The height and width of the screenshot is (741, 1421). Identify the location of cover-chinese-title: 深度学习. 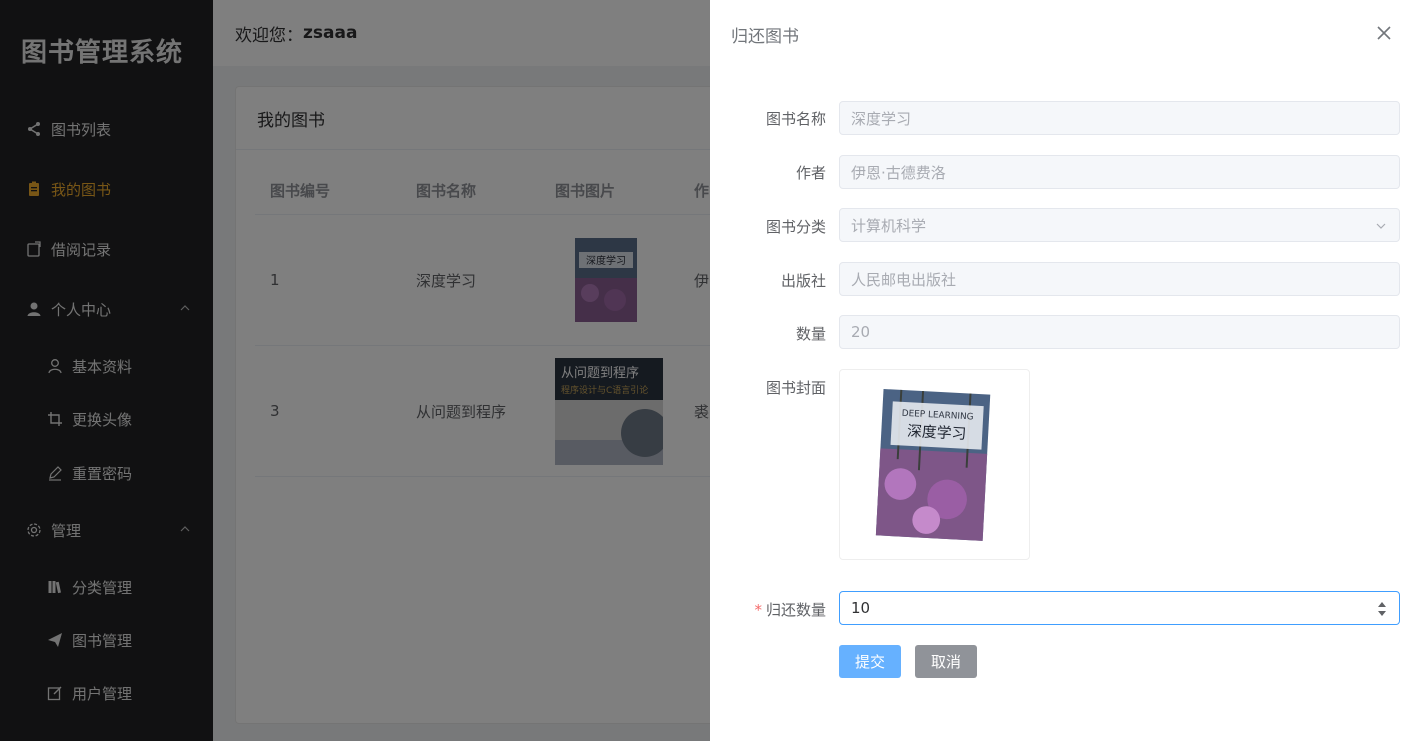
(937, 433).